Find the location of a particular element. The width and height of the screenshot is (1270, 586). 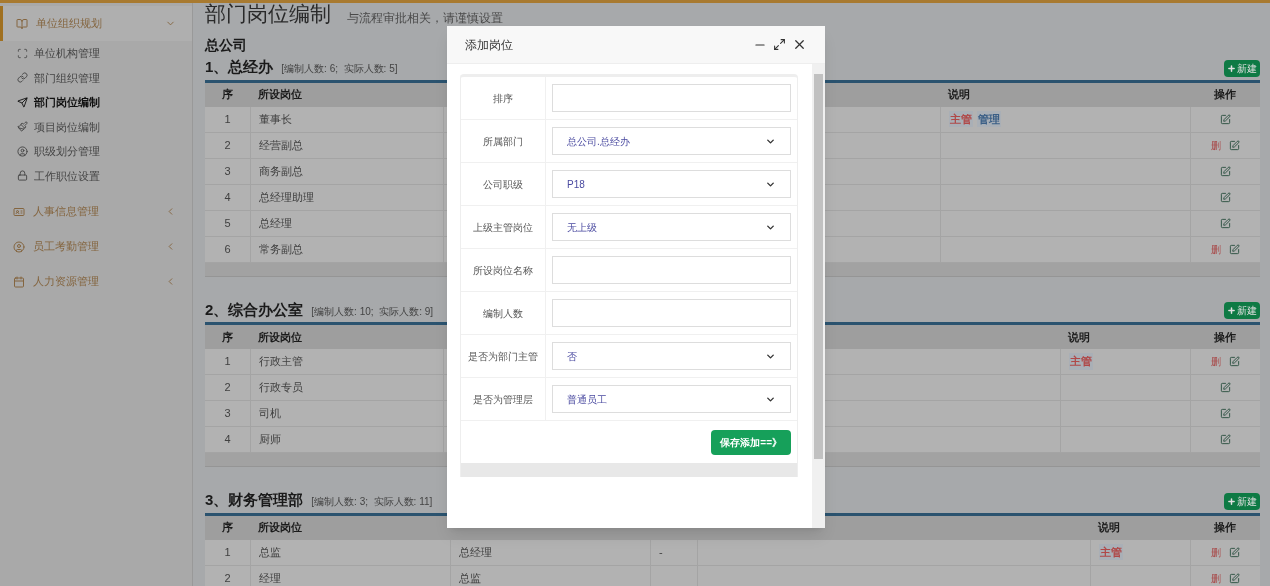

brush-icon is located at coordinates (22, 127).